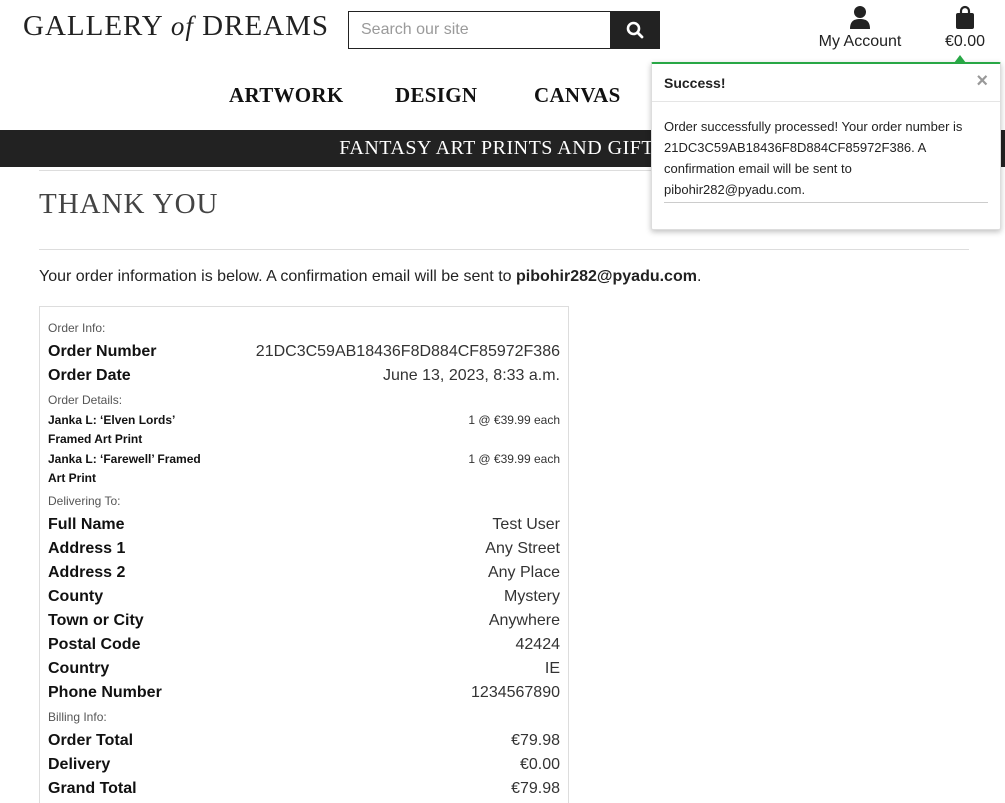 The width and height of the screenshot is (1005, 803). What do you see at coordinates (304, 669) in the screenshot?
I see `delivery-row: Country IE` at bounding box center [304, 669].